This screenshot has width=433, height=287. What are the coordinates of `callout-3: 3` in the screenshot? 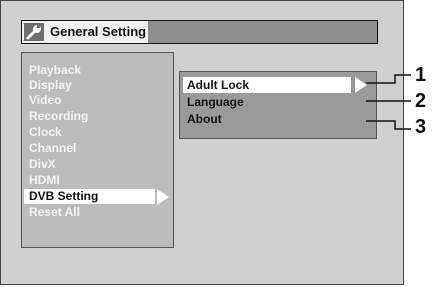 It's located at (421, 127).